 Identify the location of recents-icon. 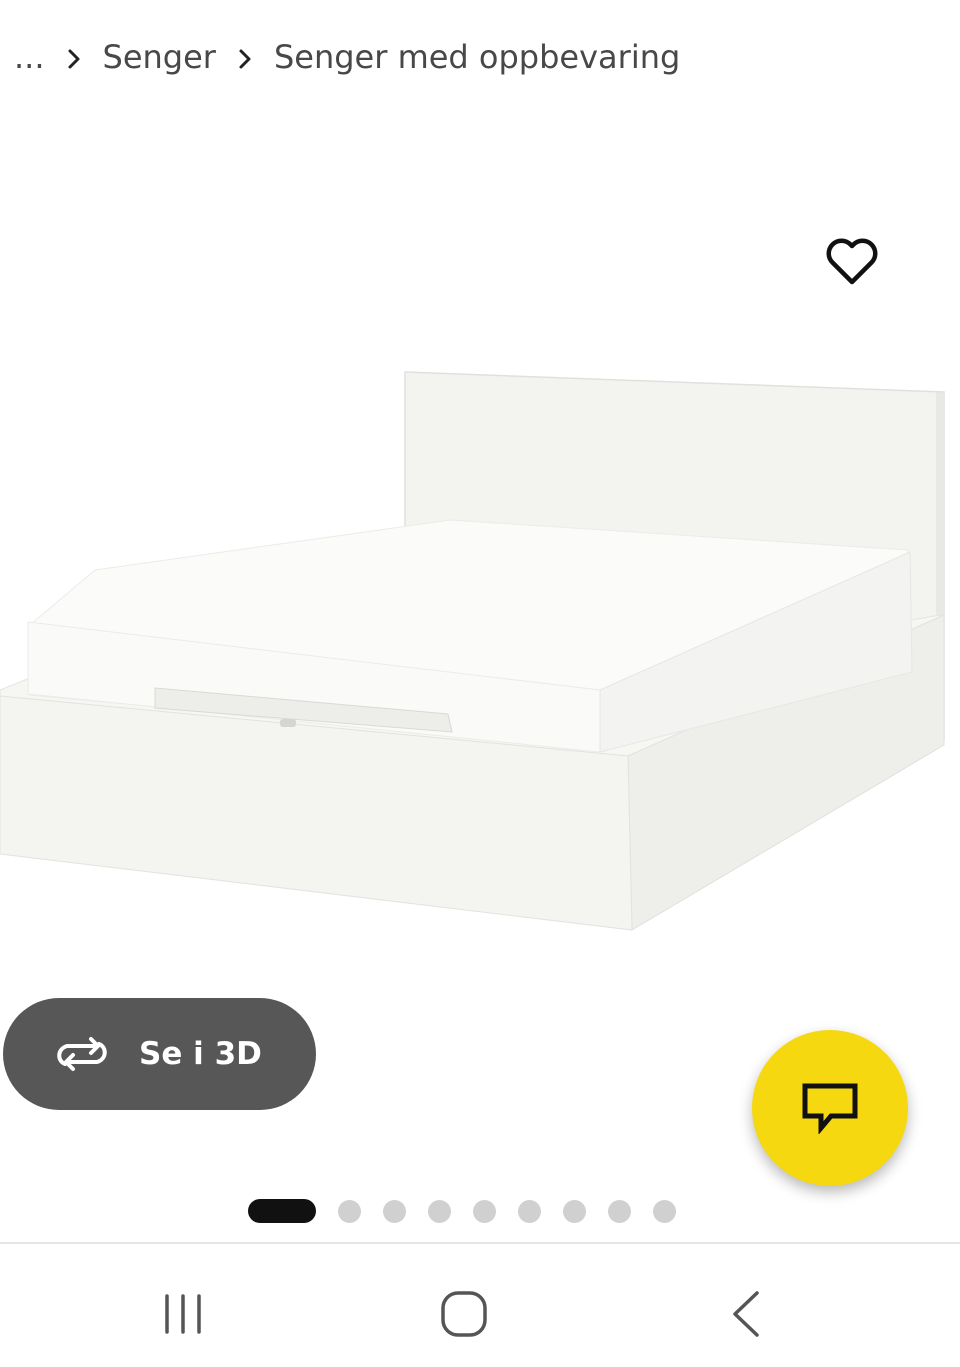
(183, 1314).